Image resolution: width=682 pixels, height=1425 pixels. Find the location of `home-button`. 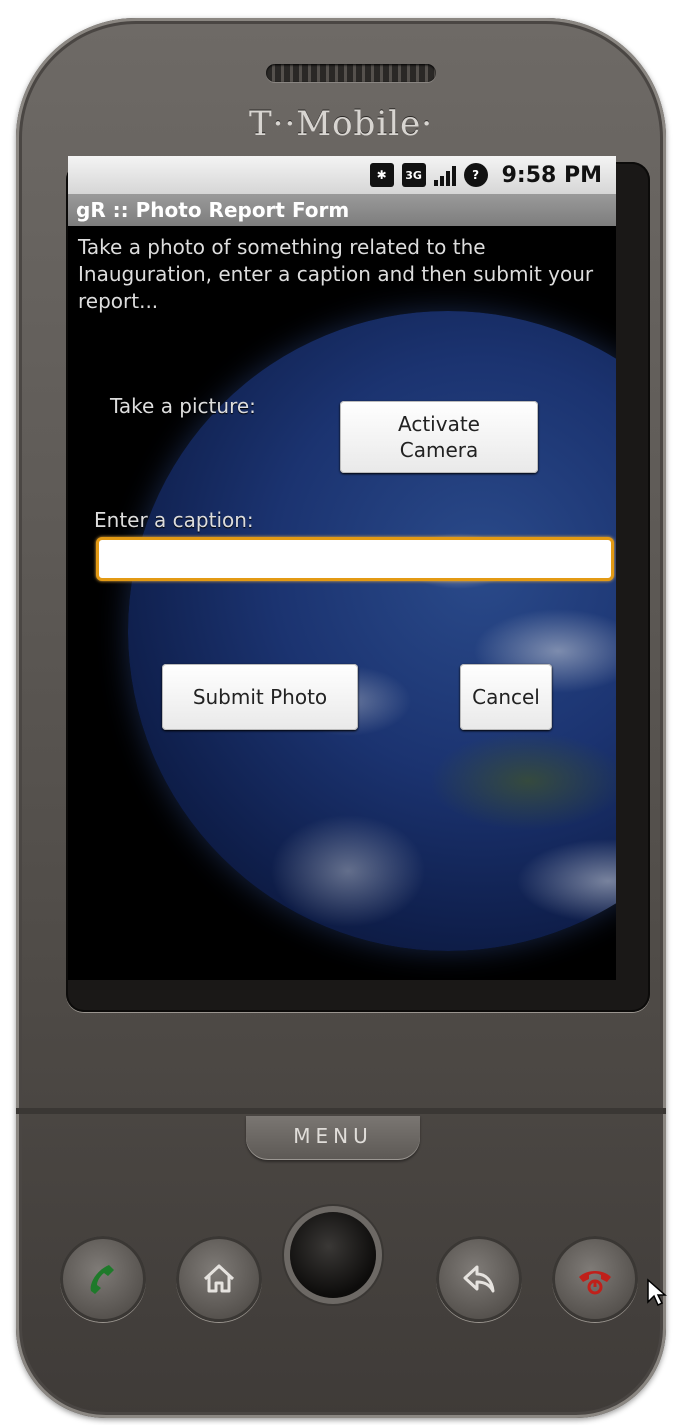

home-button is located at coordinates (219, 1279).